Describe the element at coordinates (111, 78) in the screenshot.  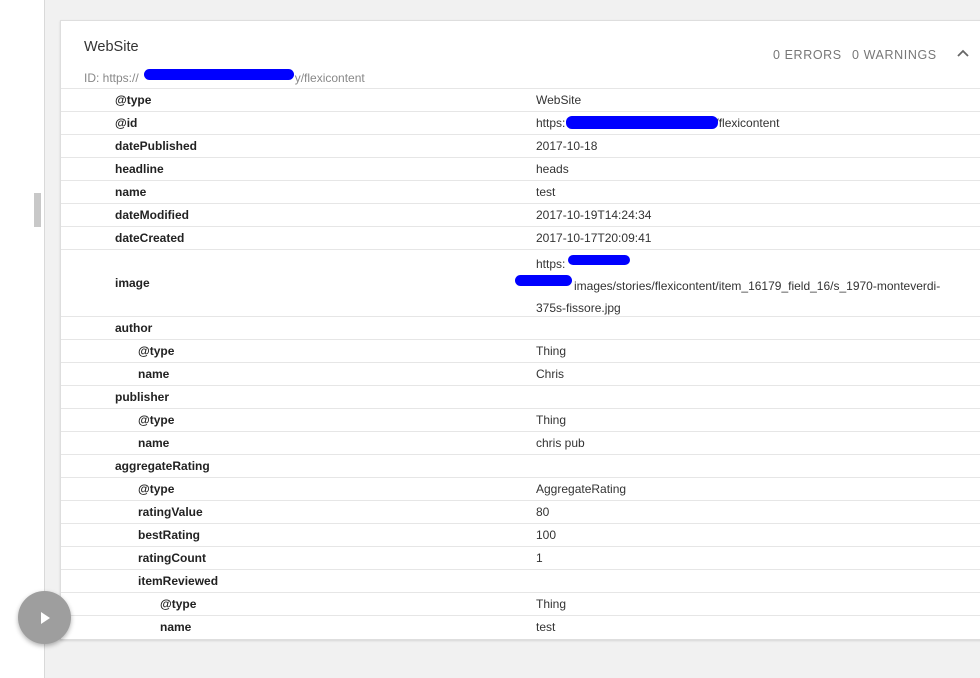
I see `card-id-prefix: ID: https://` at that location.